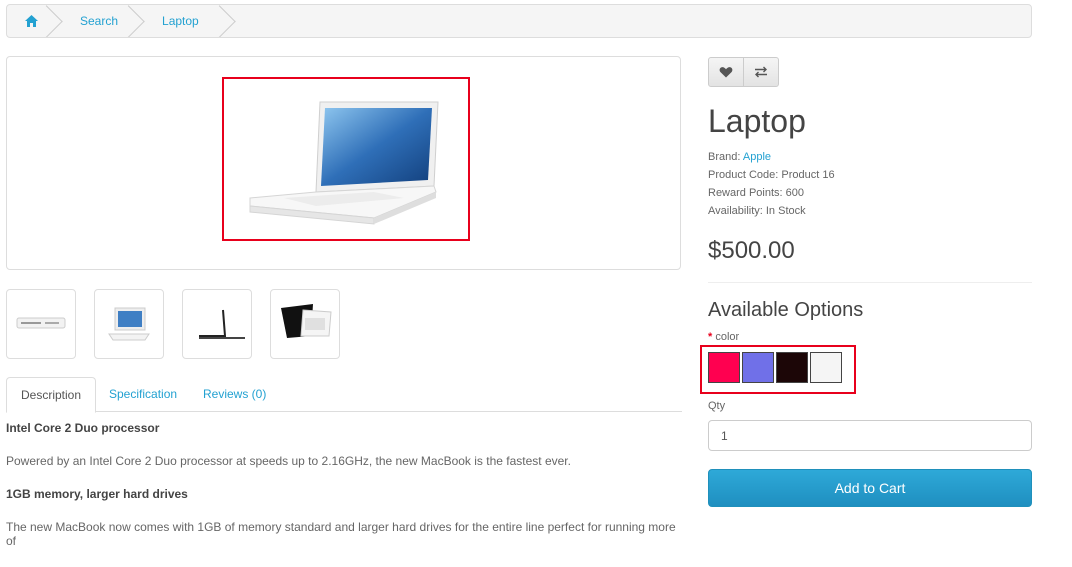  What do you see at coordinates (344, 395) in the screenshot?
I see `product-tabs: Description Specification Reviews (0)` at bounding box center [344, 395].